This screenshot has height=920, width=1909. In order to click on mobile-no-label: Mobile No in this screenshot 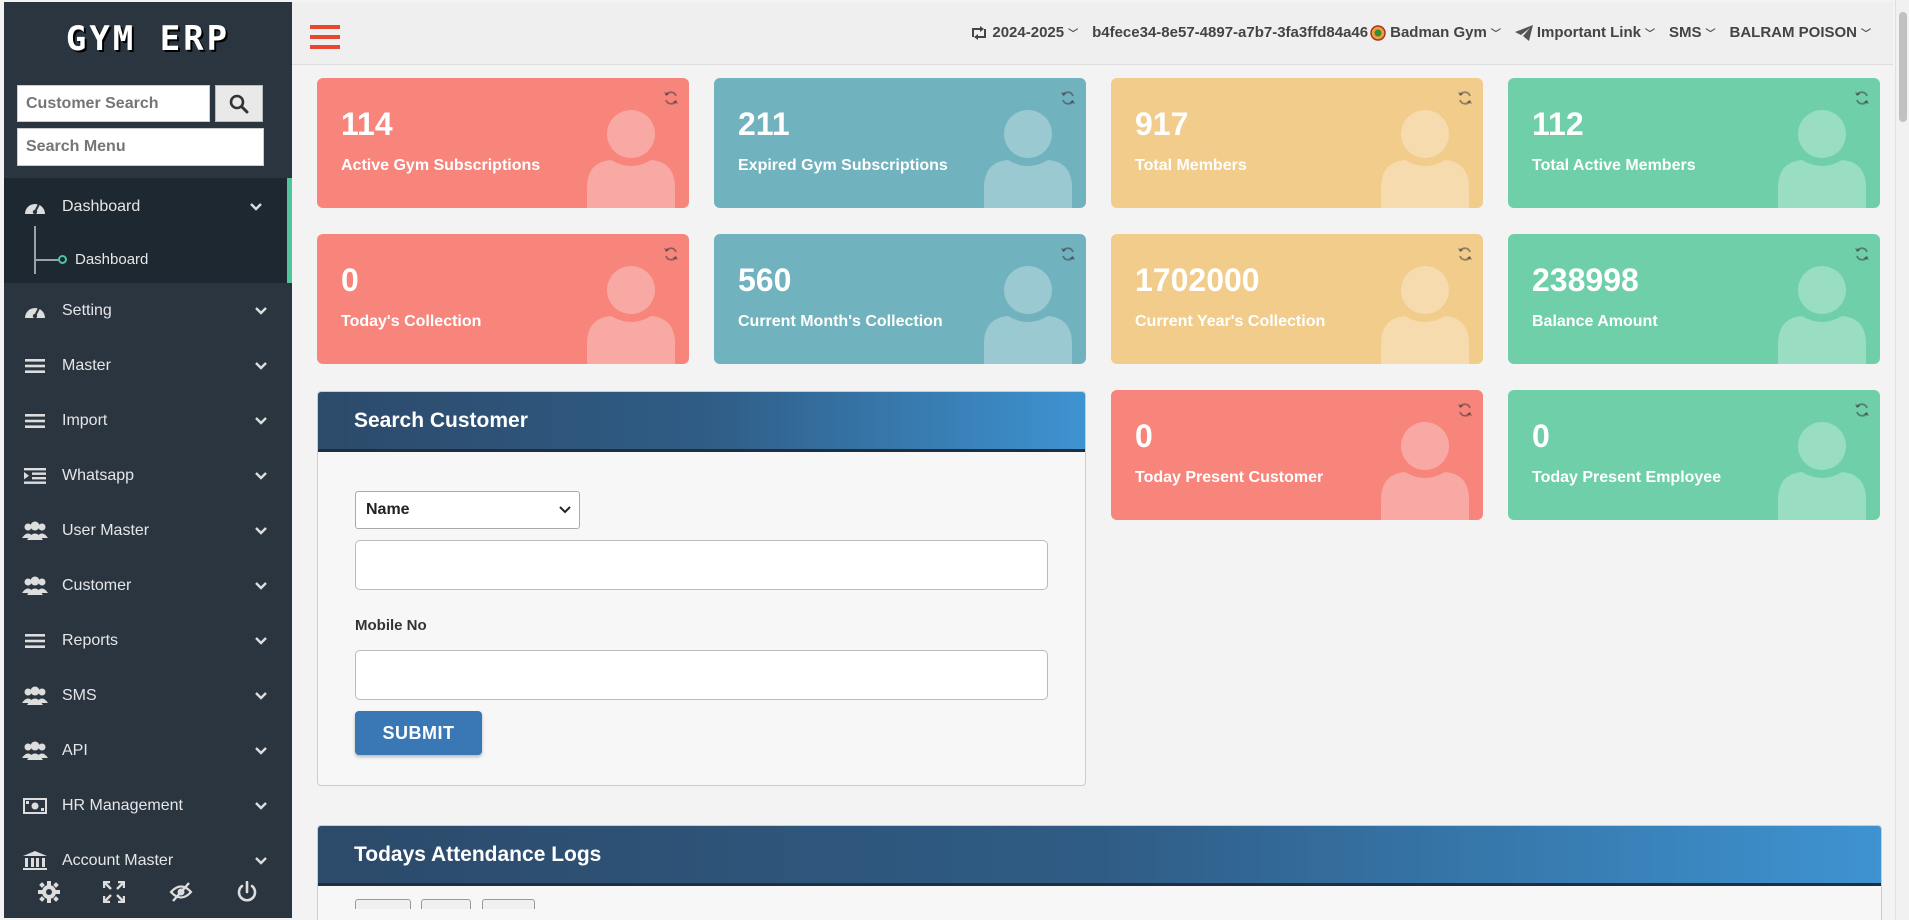, I will do `click(391, 625)`.